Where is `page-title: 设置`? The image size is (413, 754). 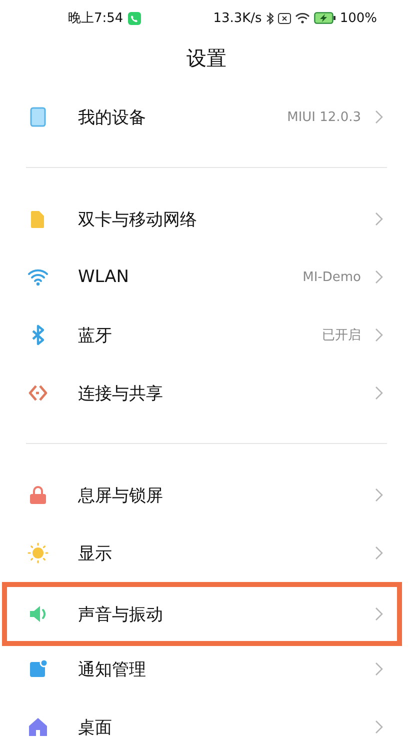
page-title: 设置 is located at coordinates (207, 58).